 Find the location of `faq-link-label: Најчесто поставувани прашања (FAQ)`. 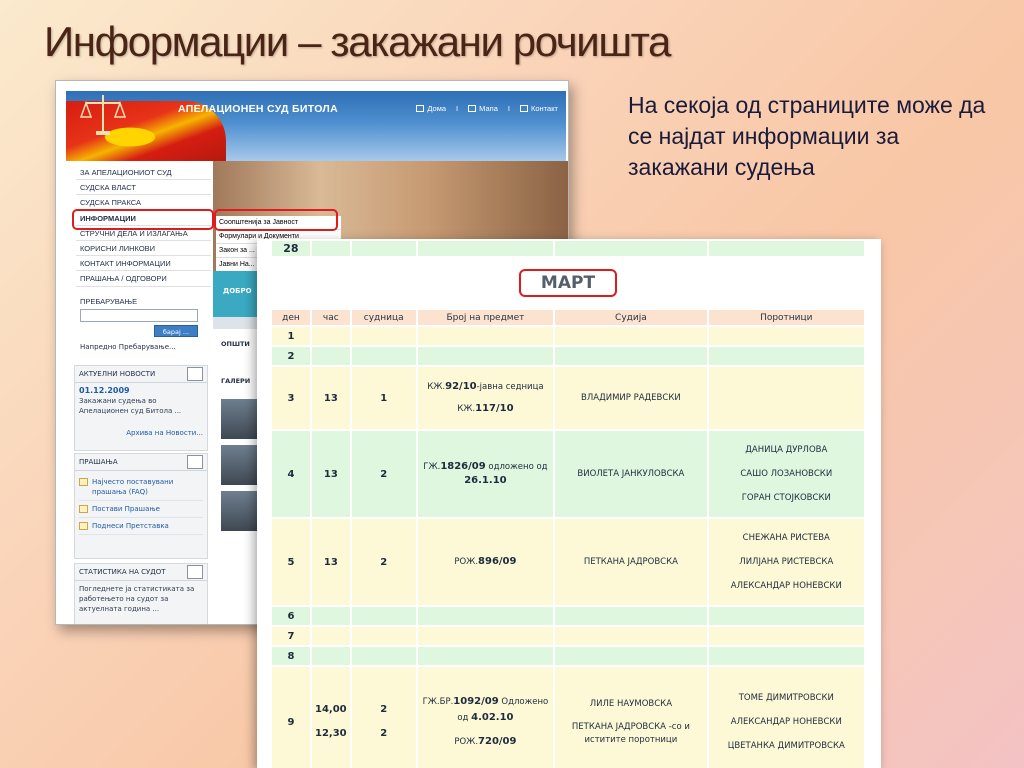

faq-link-label: Најчесто поставувани прашања (FAQ) is located at coordinates (133, 487).